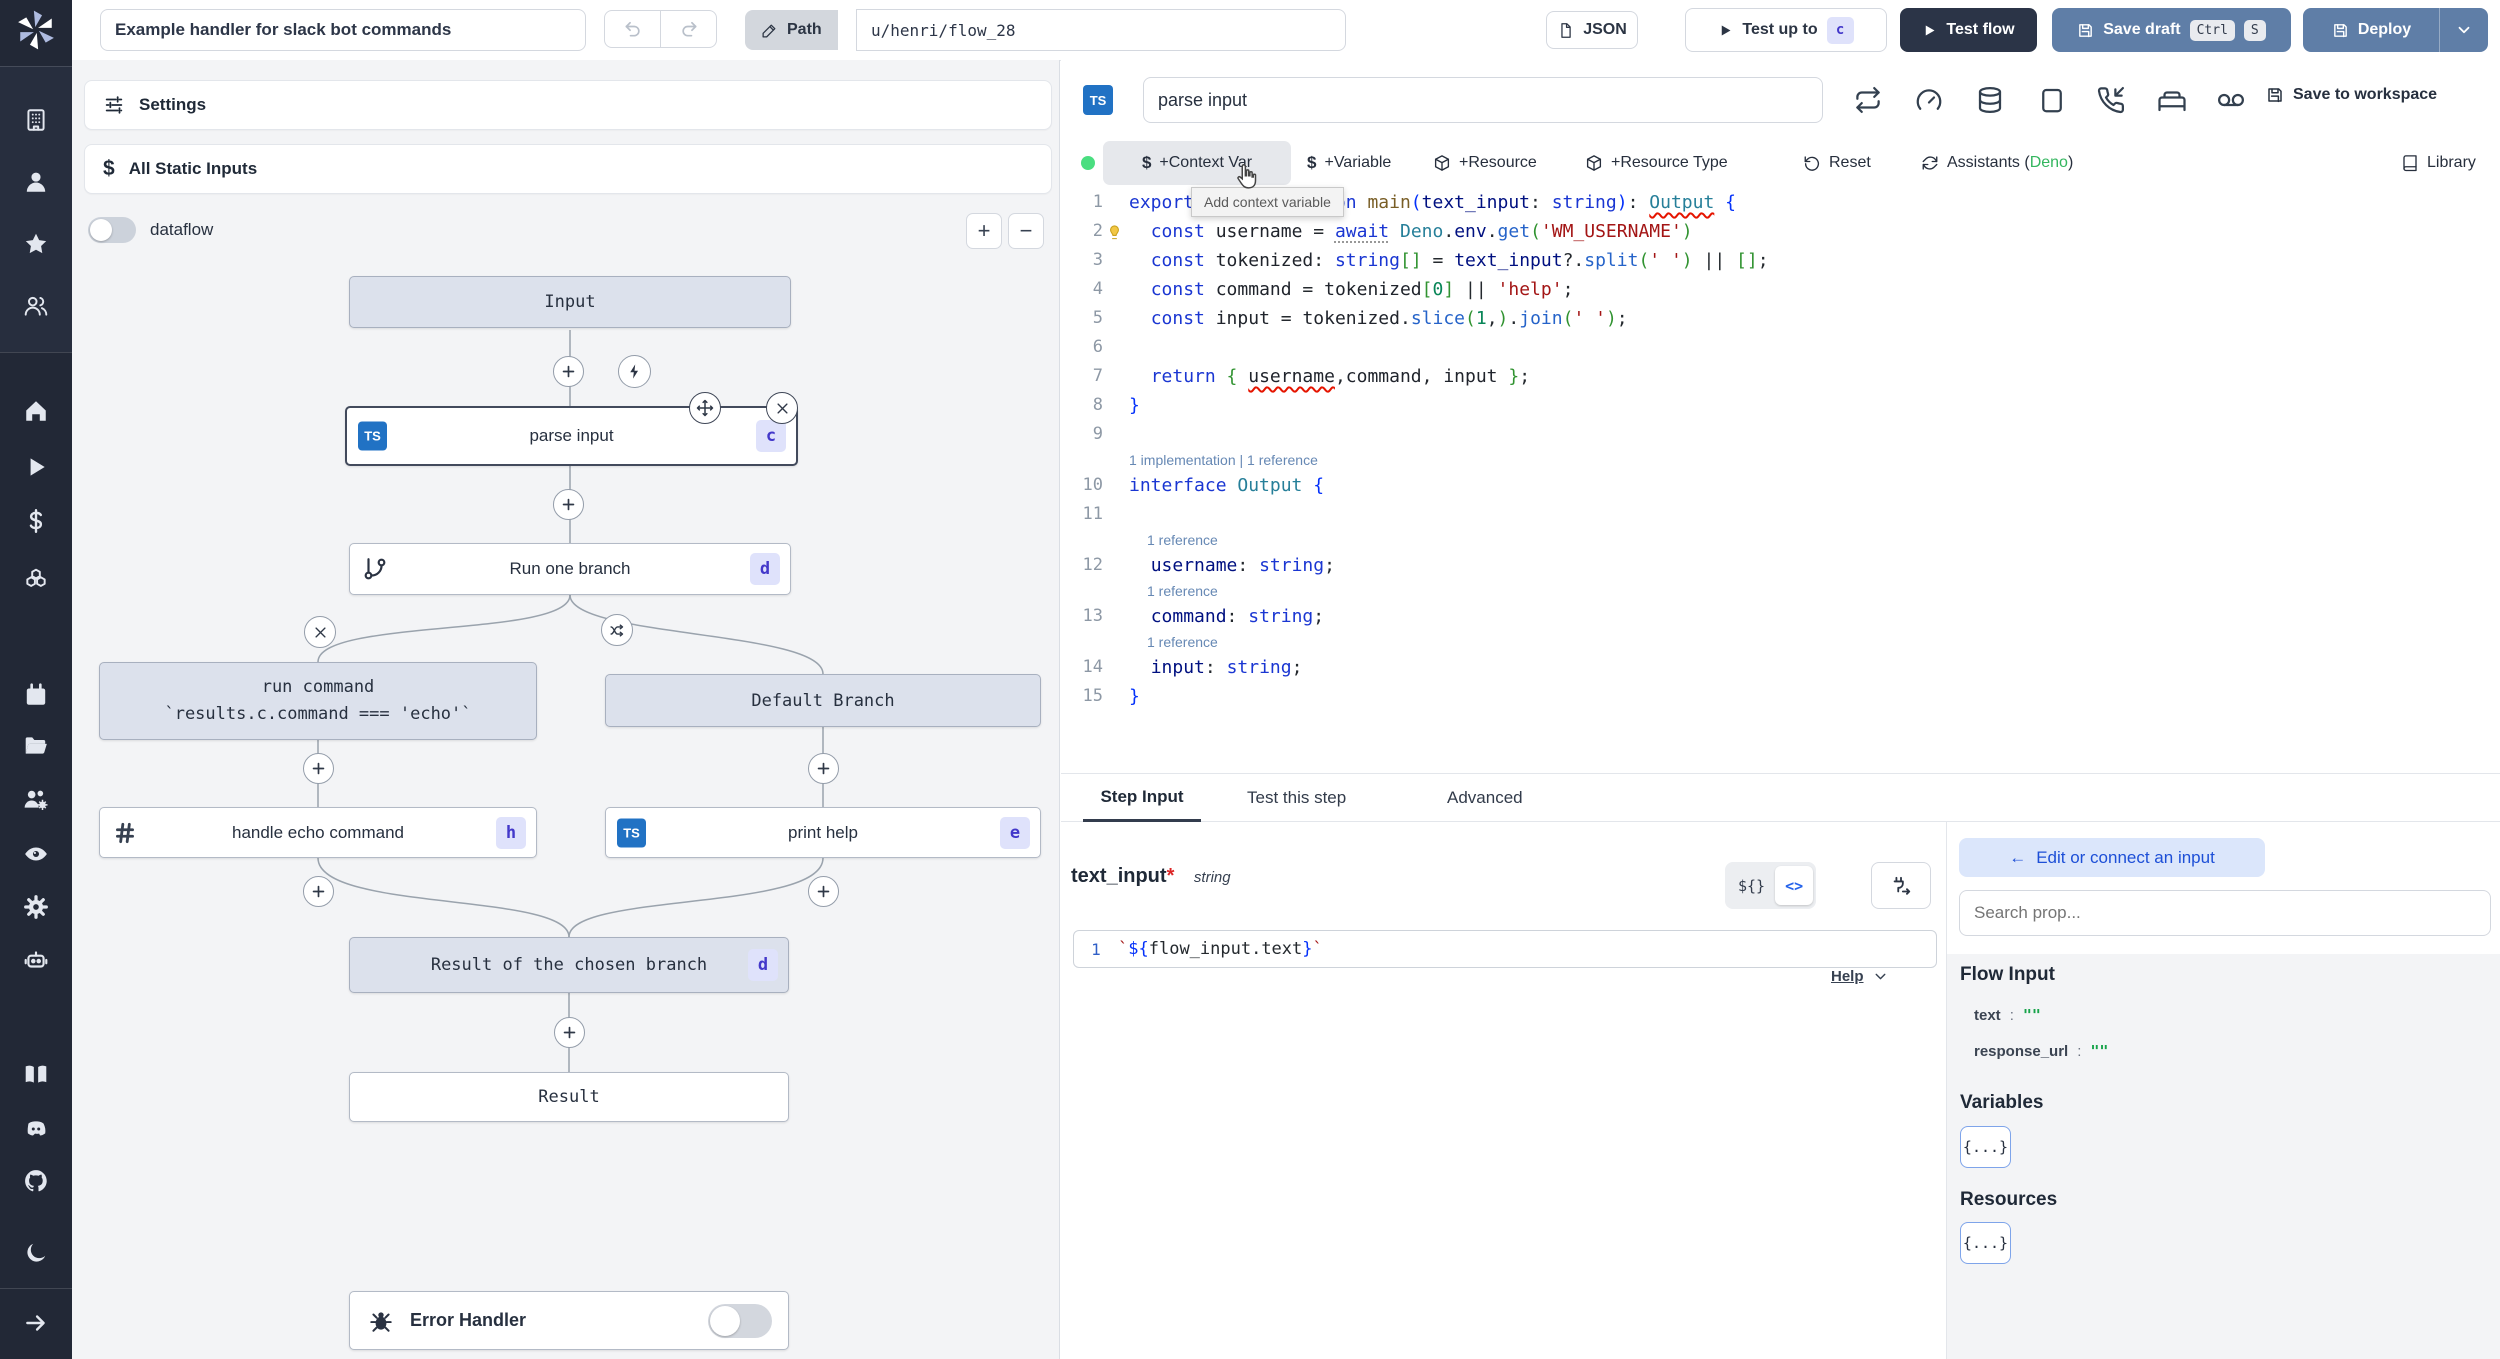  I want to click on remove-branch-button, so click(320, 632).